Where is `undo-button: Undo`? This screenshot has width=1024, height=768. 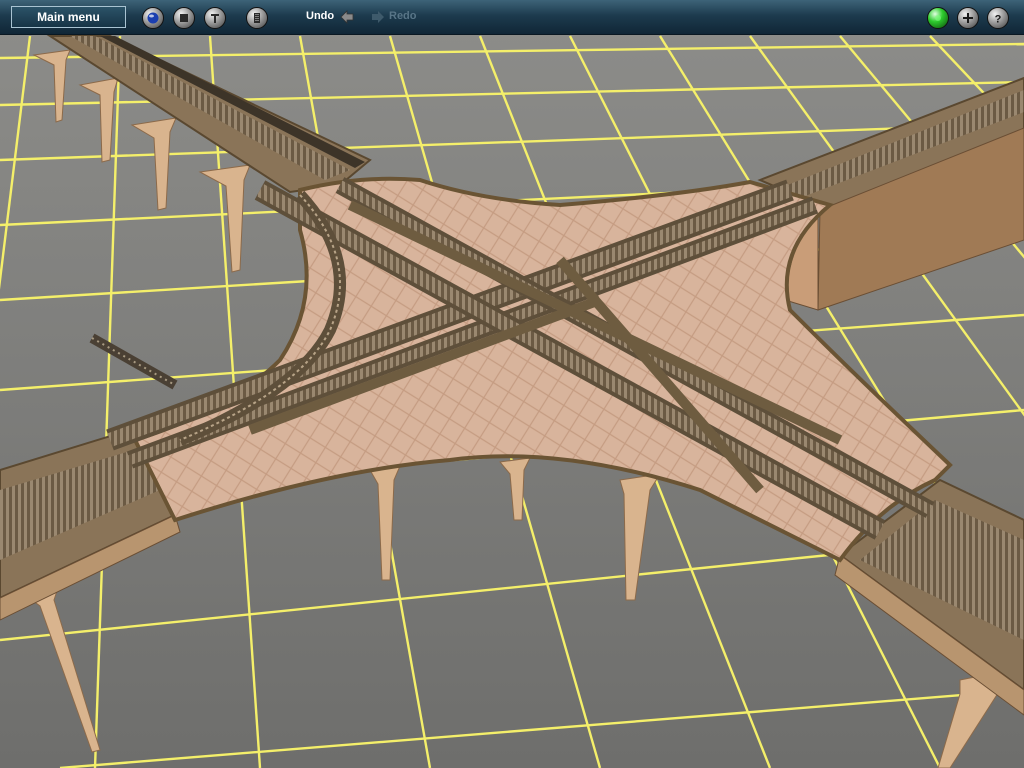 undo-button: Undo is located at coordinates (320, 16).